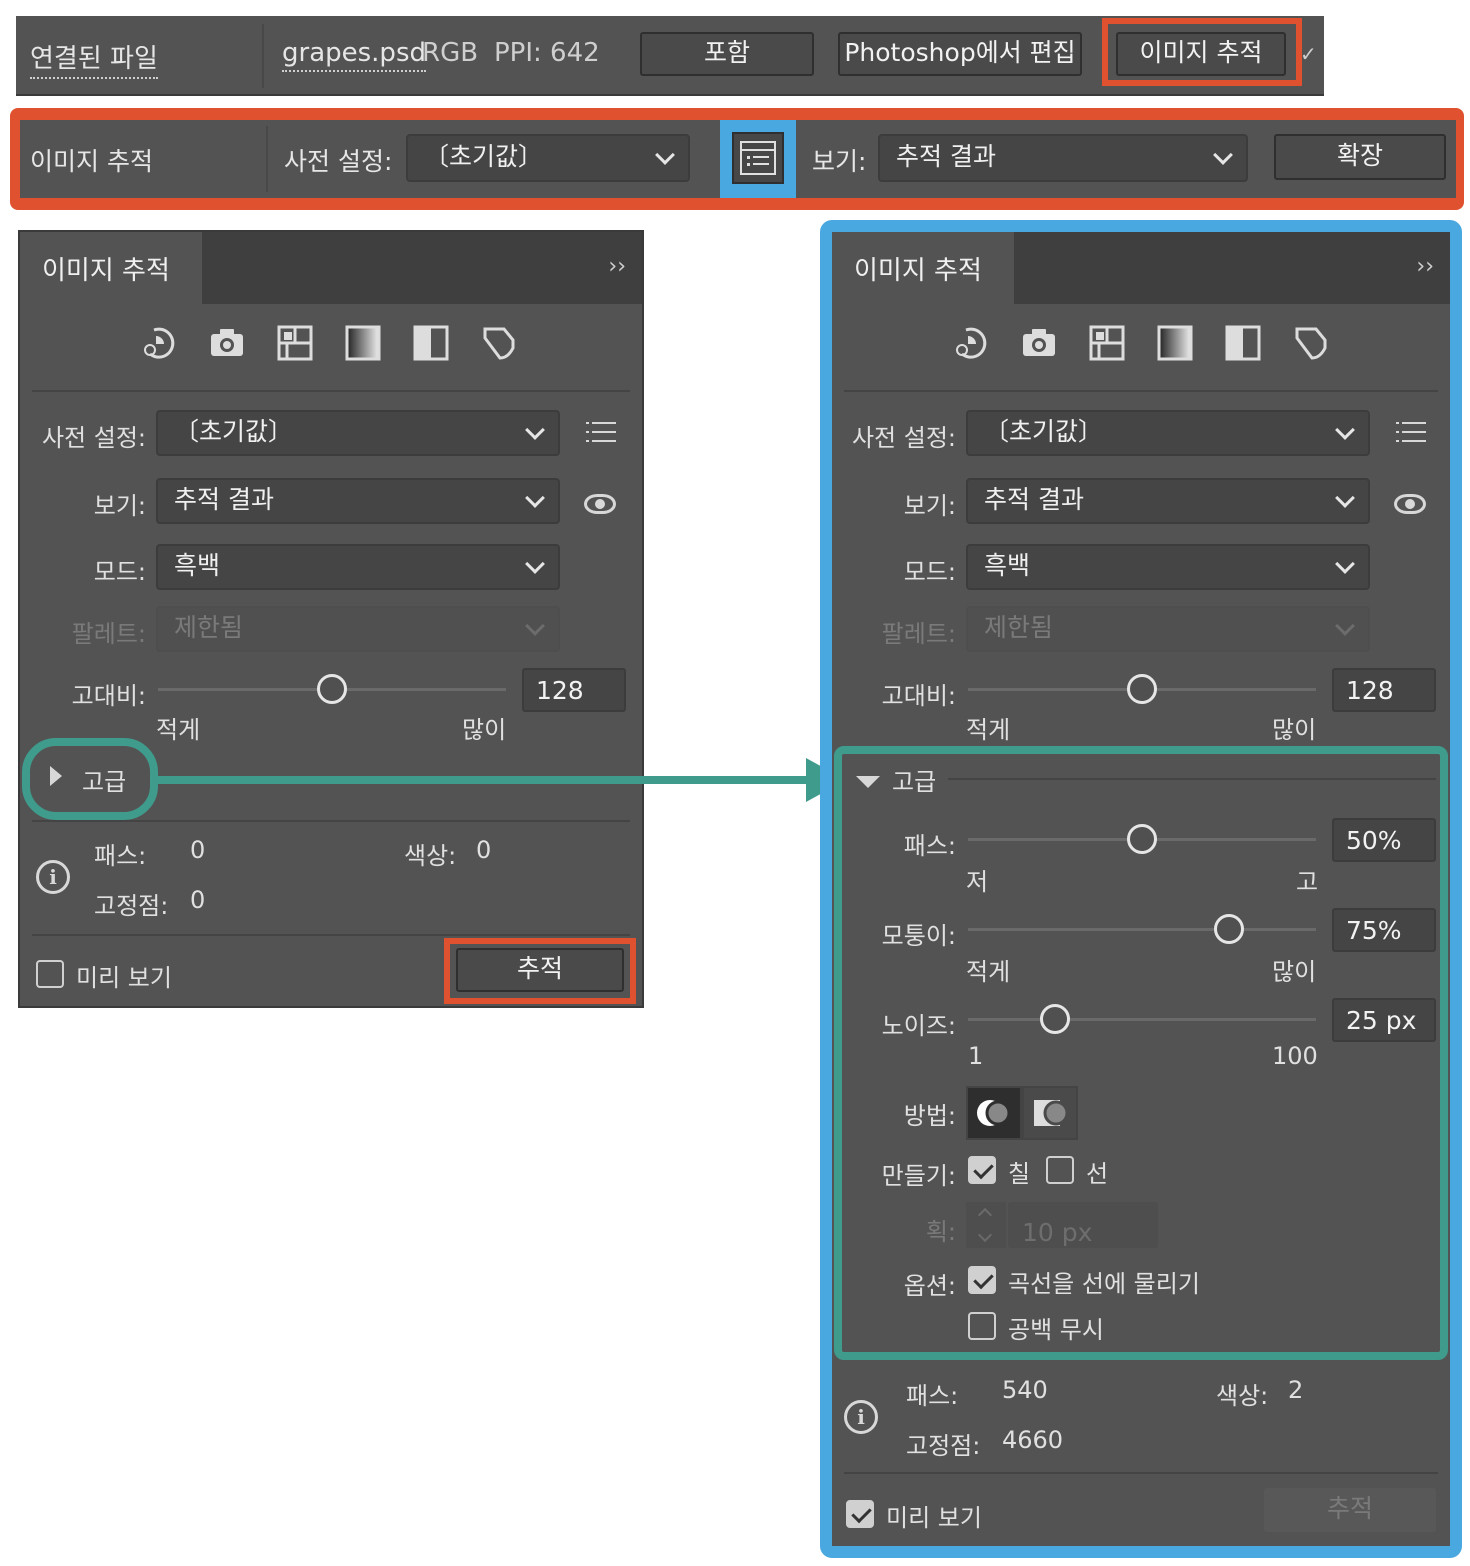 The height and width of the screenshot is (1566, 1470). What do you see at coordinates (547, 53) in the screenshot?
I see `ppi-readout: PPI: 642` at bounding box center [547, 53].